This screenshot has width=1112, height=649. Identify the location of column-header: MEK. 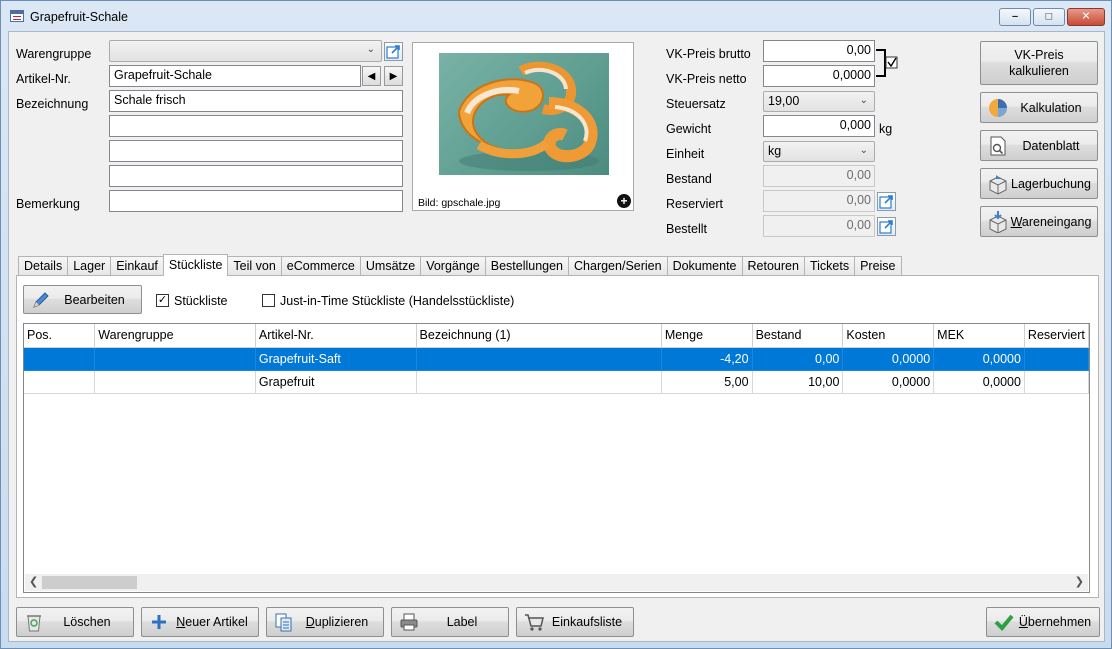
(979, 336).